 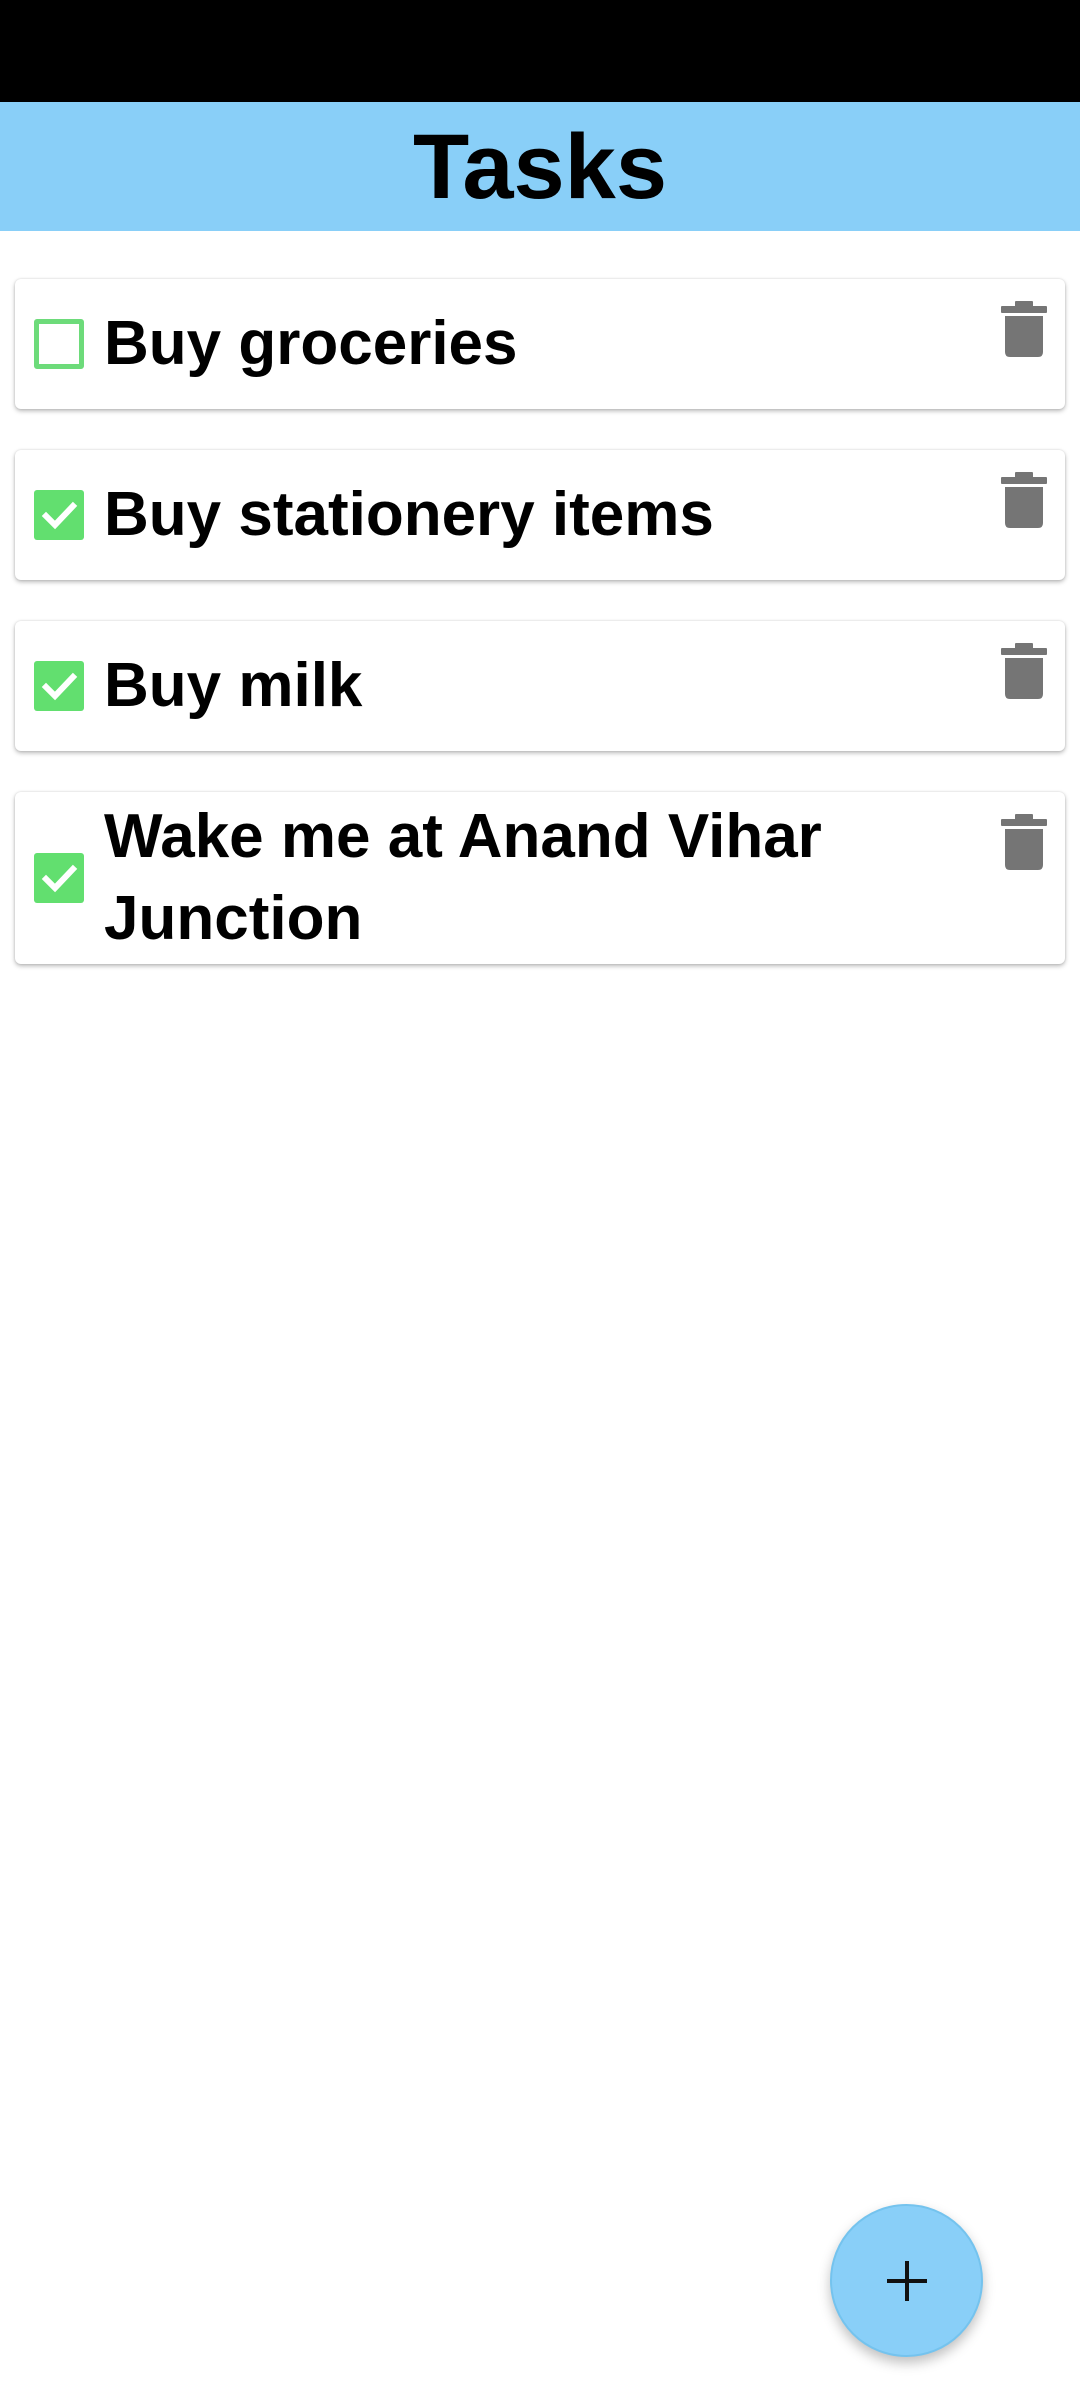 What do you see at coordinates (409, 514) in the screenshot?
I see `task-label: Buy stationery items` at bounding box center [409, 514].